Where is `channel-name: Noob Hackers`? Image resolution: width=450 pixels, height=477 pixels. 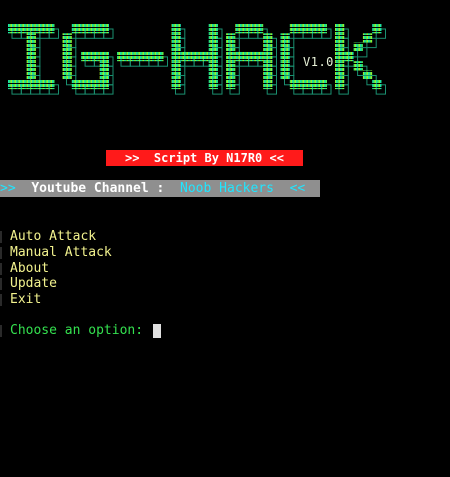 channel-name: Noob Hackers is located at coordinates (227, 188).